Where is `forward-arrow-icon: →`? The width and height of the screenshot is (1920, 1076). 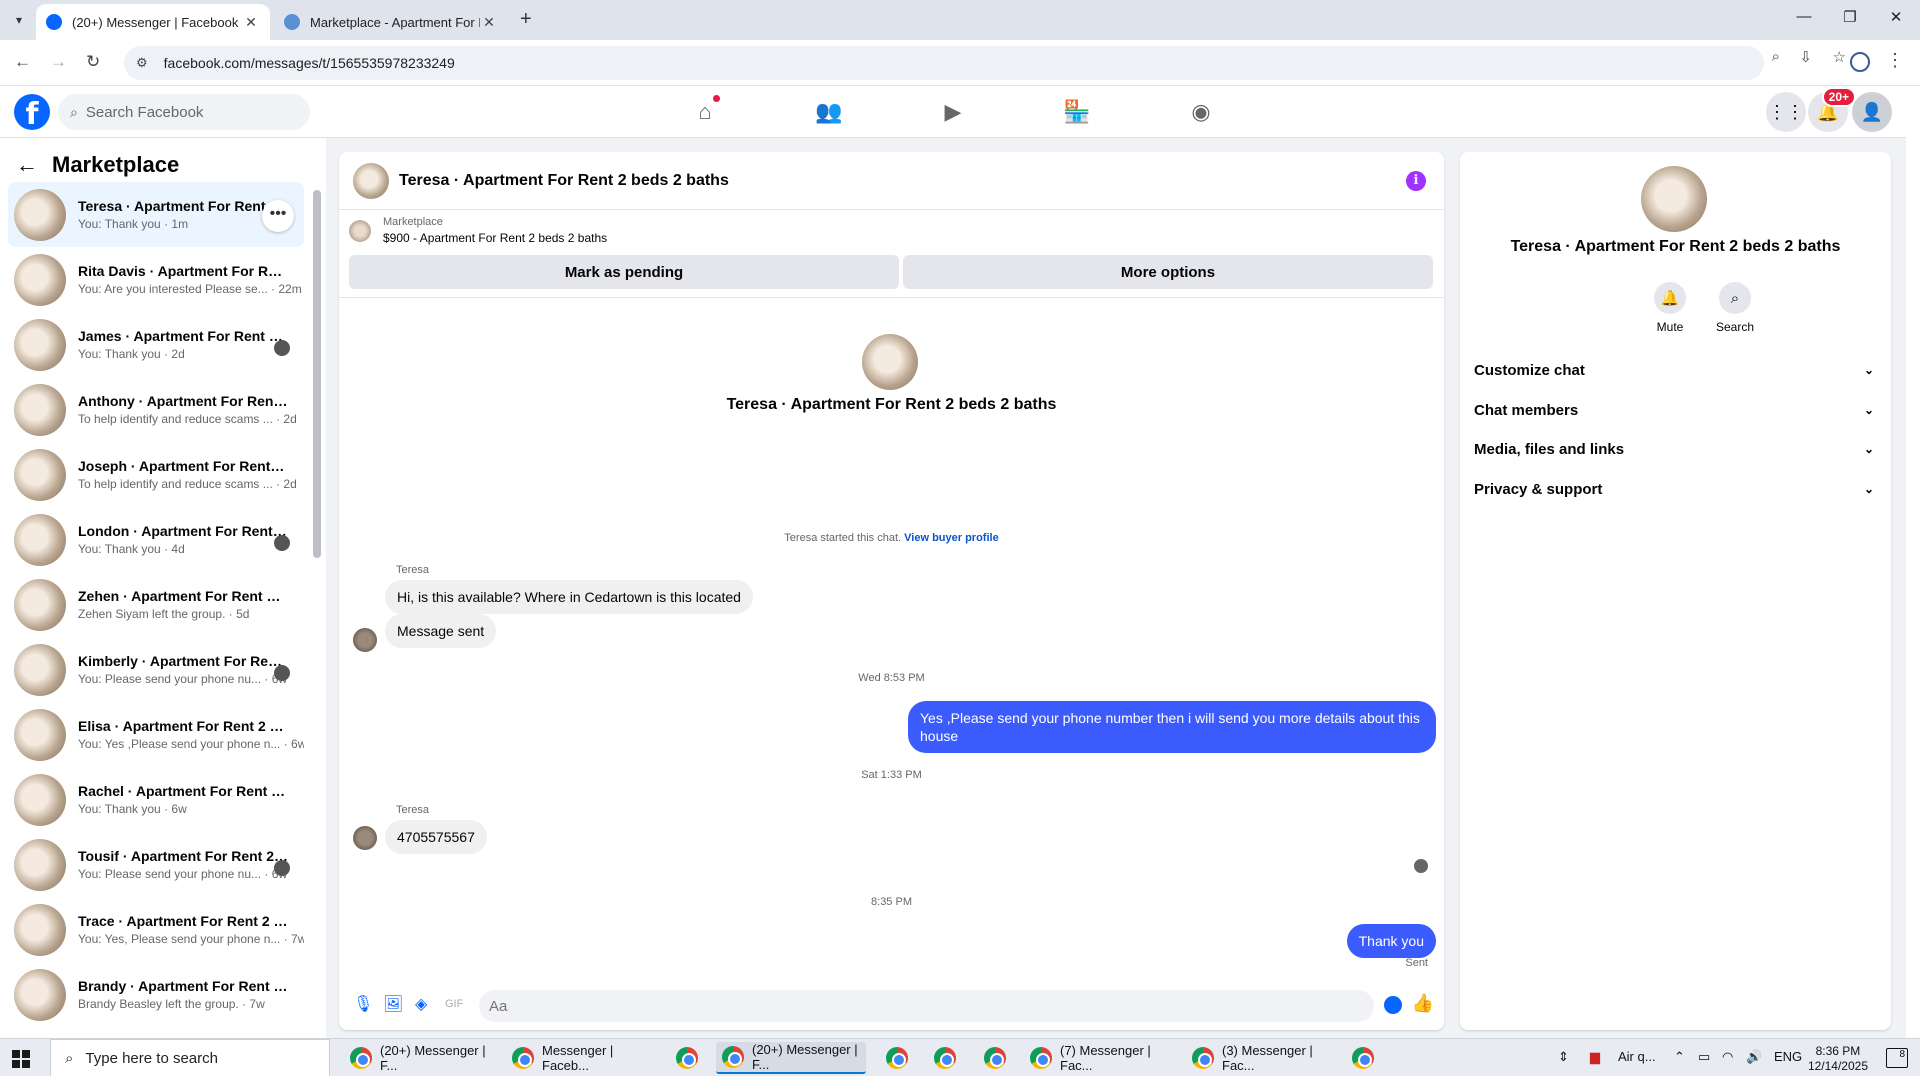
forward-arrow-icon: → is located at coordinates (58, 62).